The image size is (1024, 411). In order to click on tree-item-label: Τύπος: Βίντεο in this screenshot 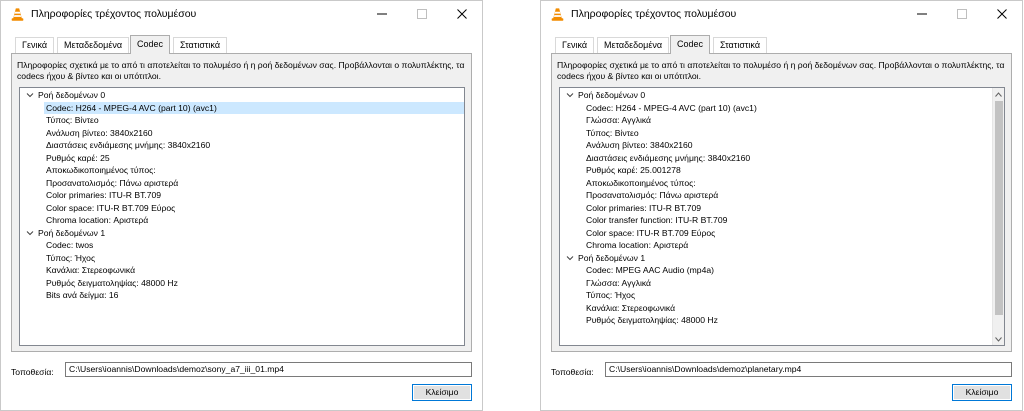, I will do `click(72, 120)`.